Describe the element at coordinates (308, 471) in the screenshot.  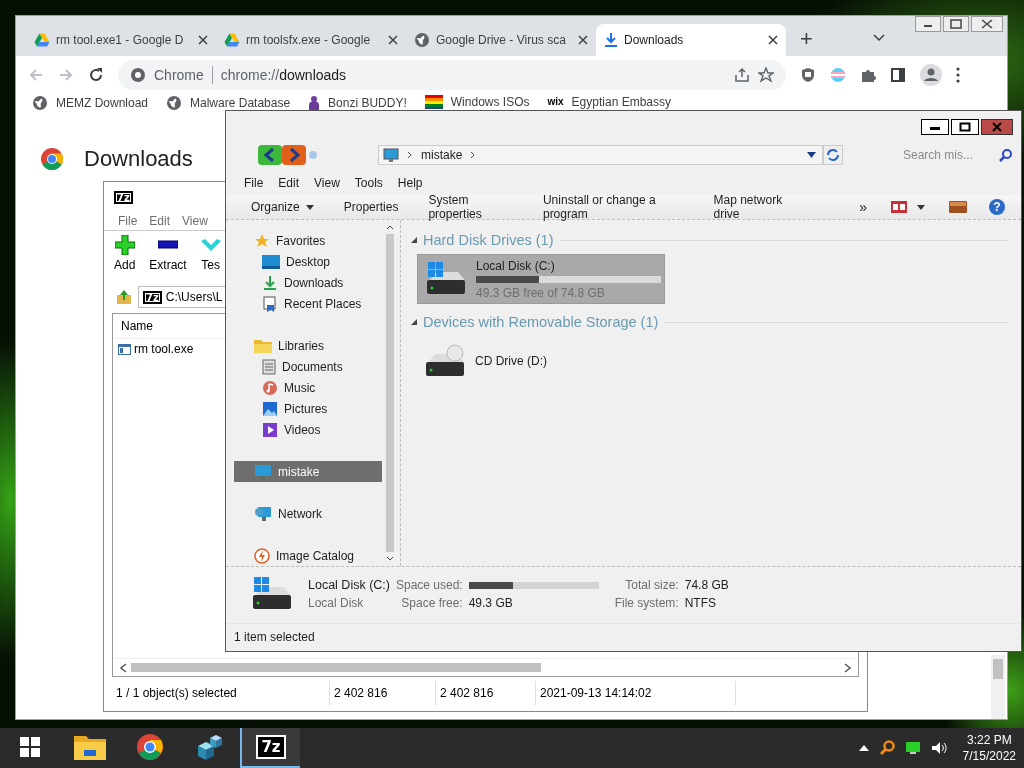
I see `nav-item: mistake` at that location.